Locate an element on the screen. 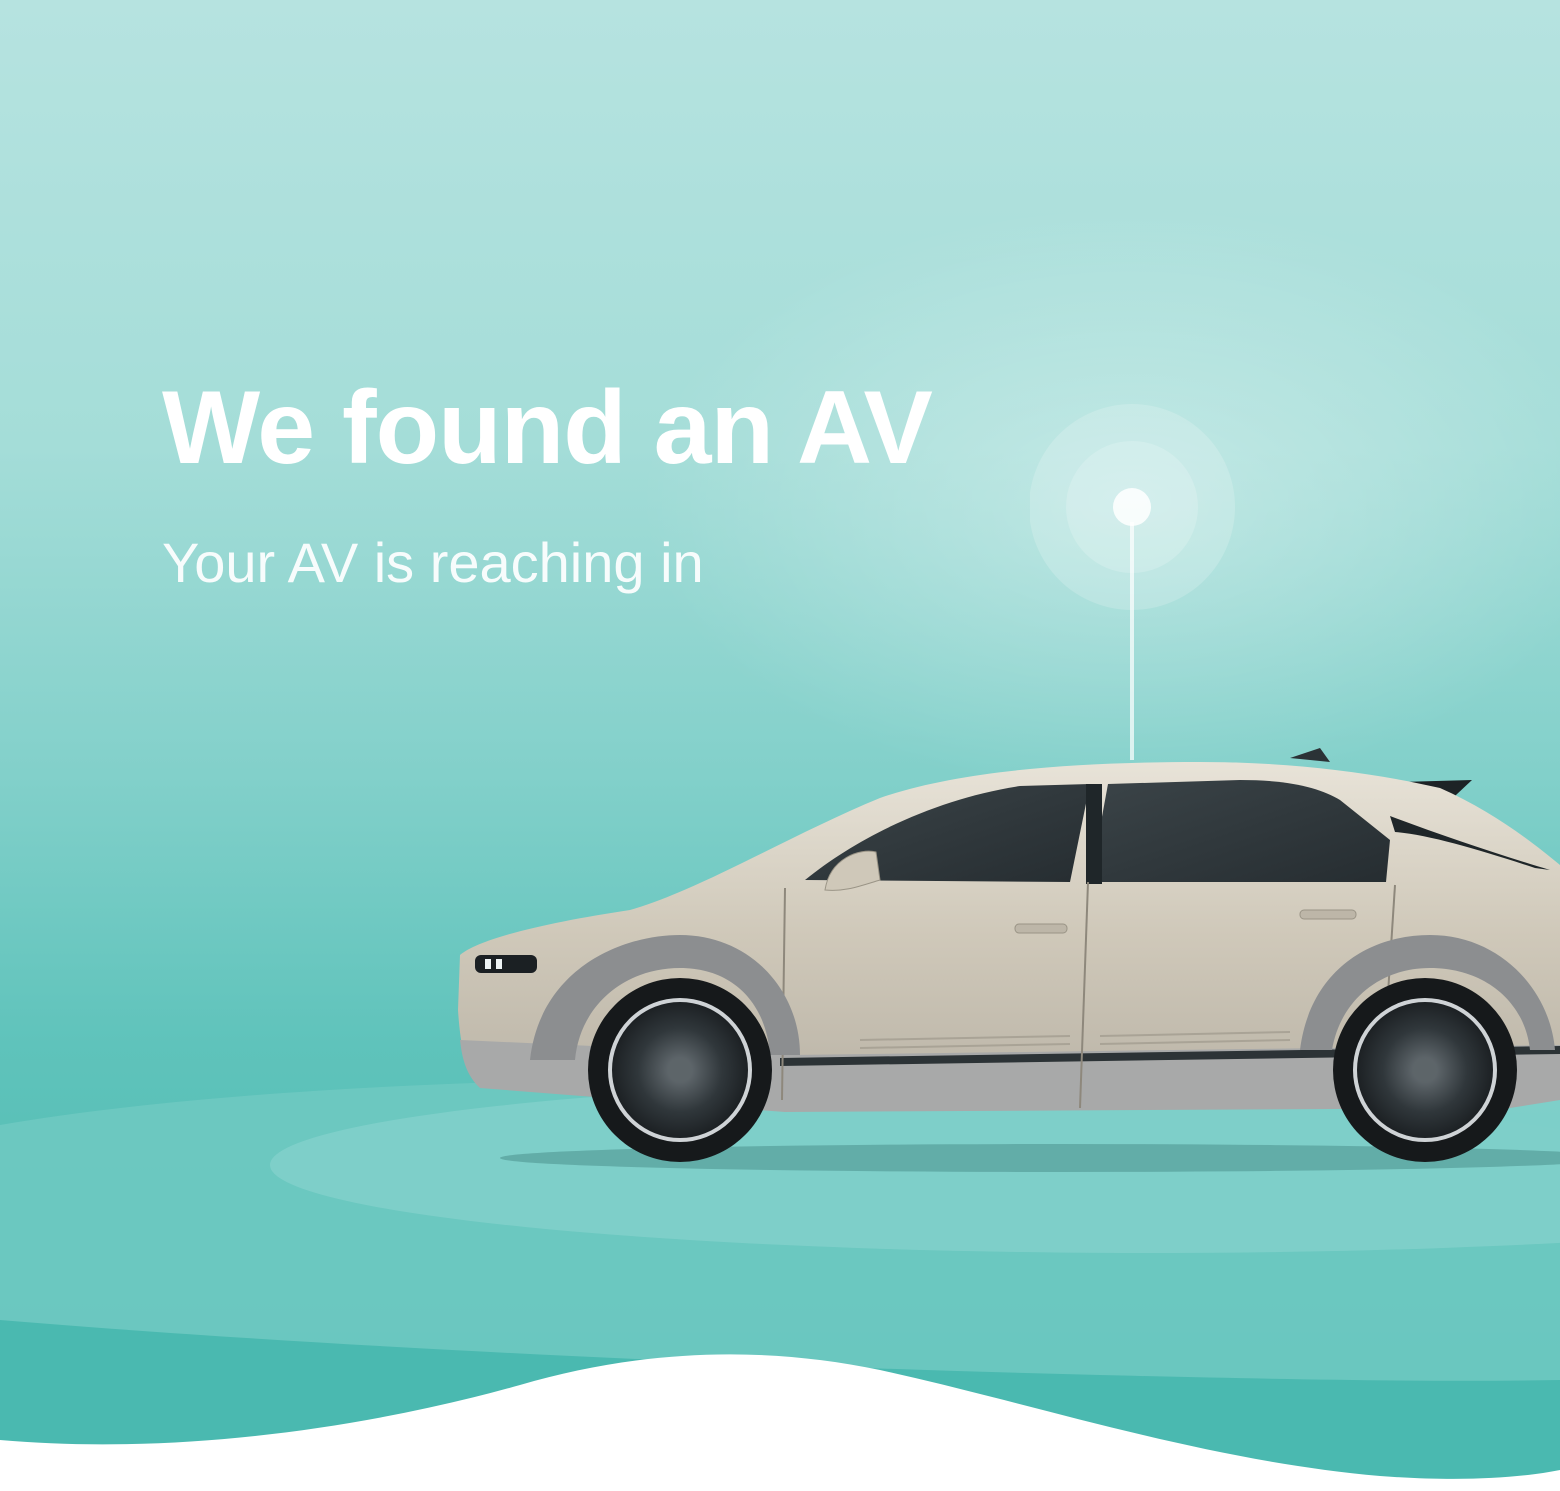  arrival-subtitle: Your AV is reaching in is located at coordinates (433, 562).